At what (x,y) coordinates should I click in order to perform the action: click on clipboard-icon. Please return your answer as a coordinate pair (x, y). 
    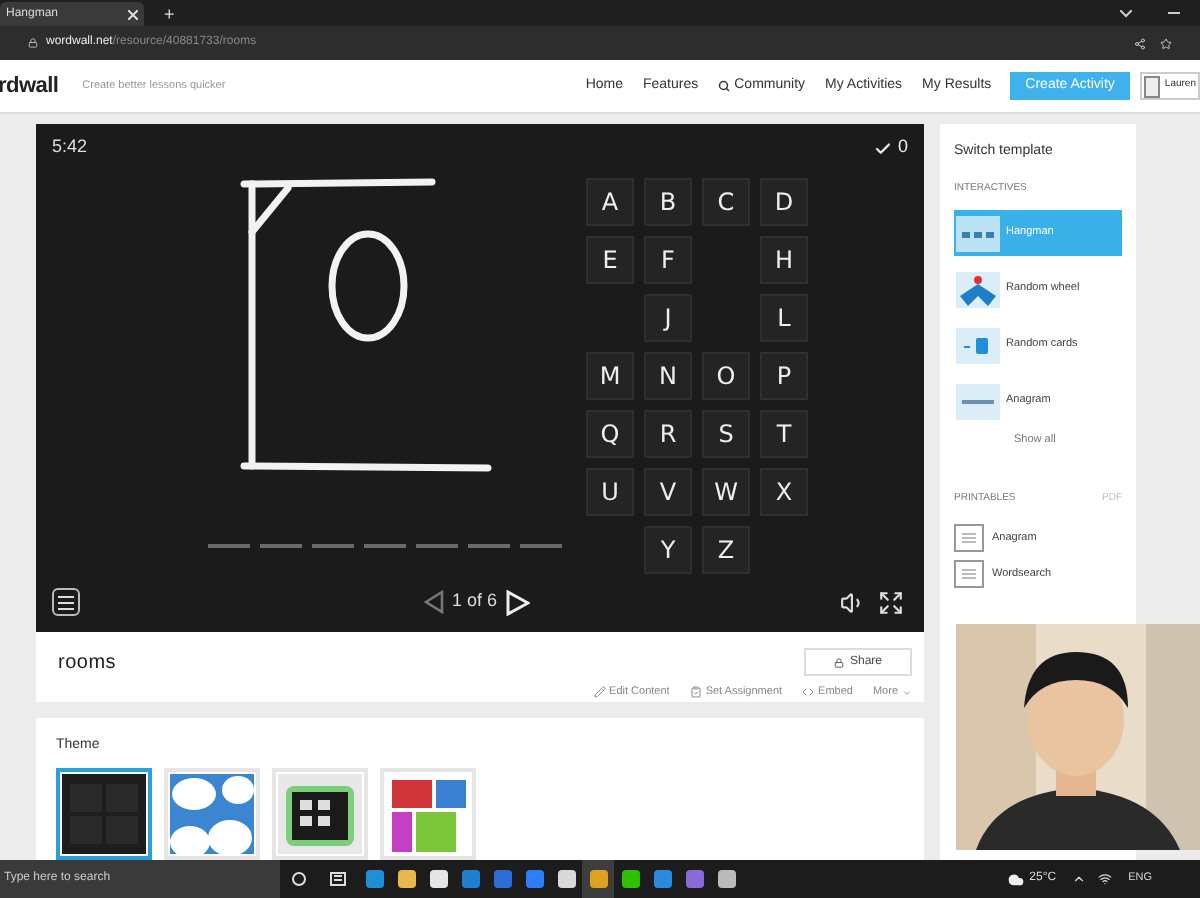
    Looking at the image, I should click on (695, 692).